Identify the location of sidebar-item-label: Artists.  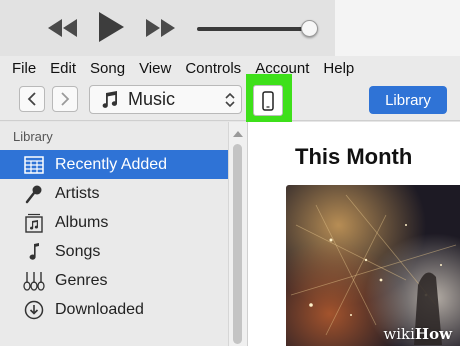
(77, 193).